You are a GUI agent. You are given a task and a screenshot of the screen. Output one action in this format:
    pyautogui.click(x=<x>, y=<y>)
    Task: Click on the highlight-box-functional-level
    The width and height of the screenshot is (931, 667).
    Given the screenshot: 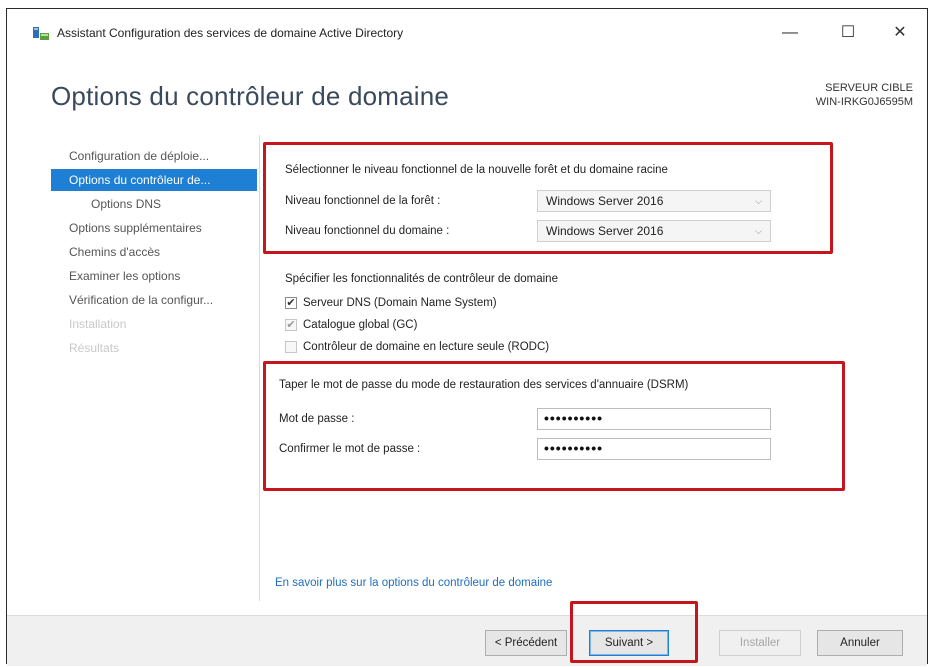 What is the action you would take?
    pyautogui.click(x=548, y=198)
    